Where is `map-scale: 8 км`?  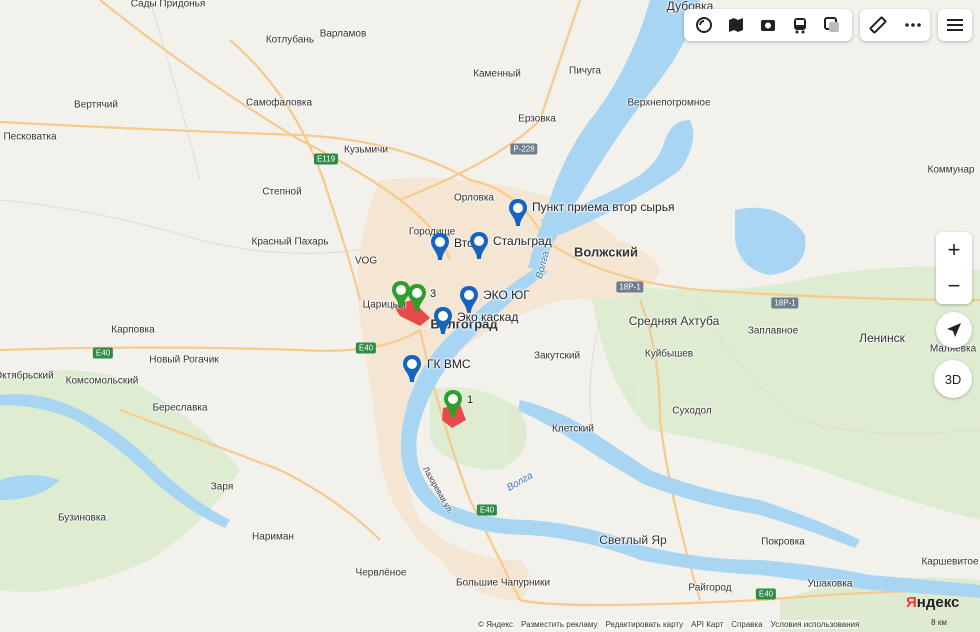
map-scale: 8 км is located at coordinates (939, 622).